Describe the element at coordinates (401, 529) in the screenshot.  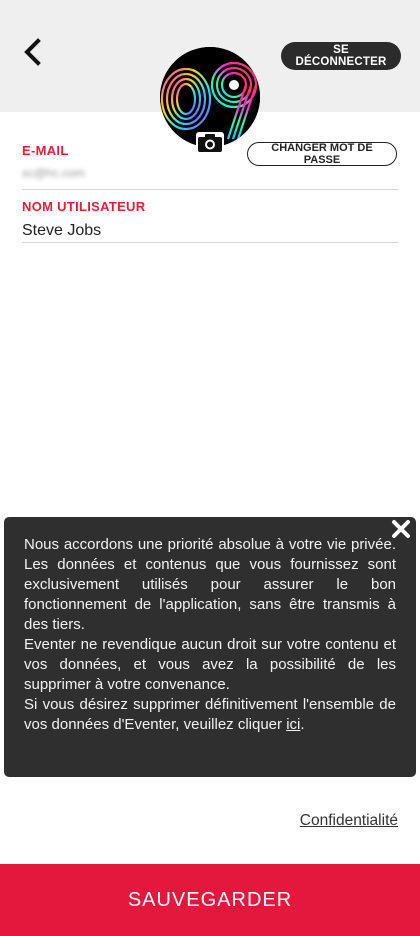
I see `close-icon` at that location.